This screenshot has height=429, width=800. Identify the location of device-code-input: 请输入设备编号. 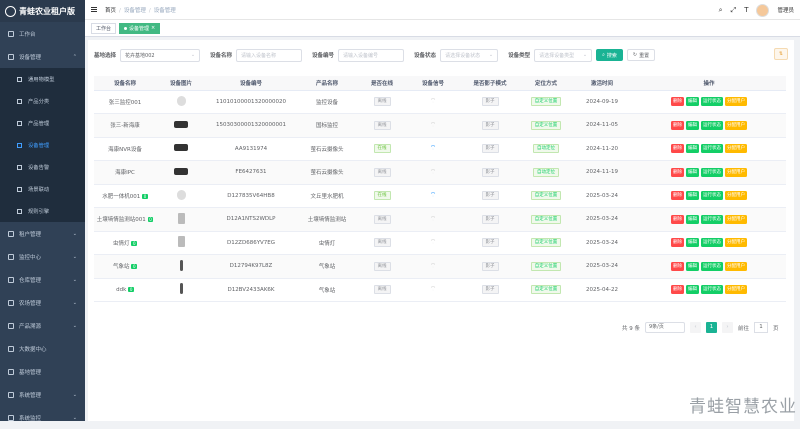
(371, 55).